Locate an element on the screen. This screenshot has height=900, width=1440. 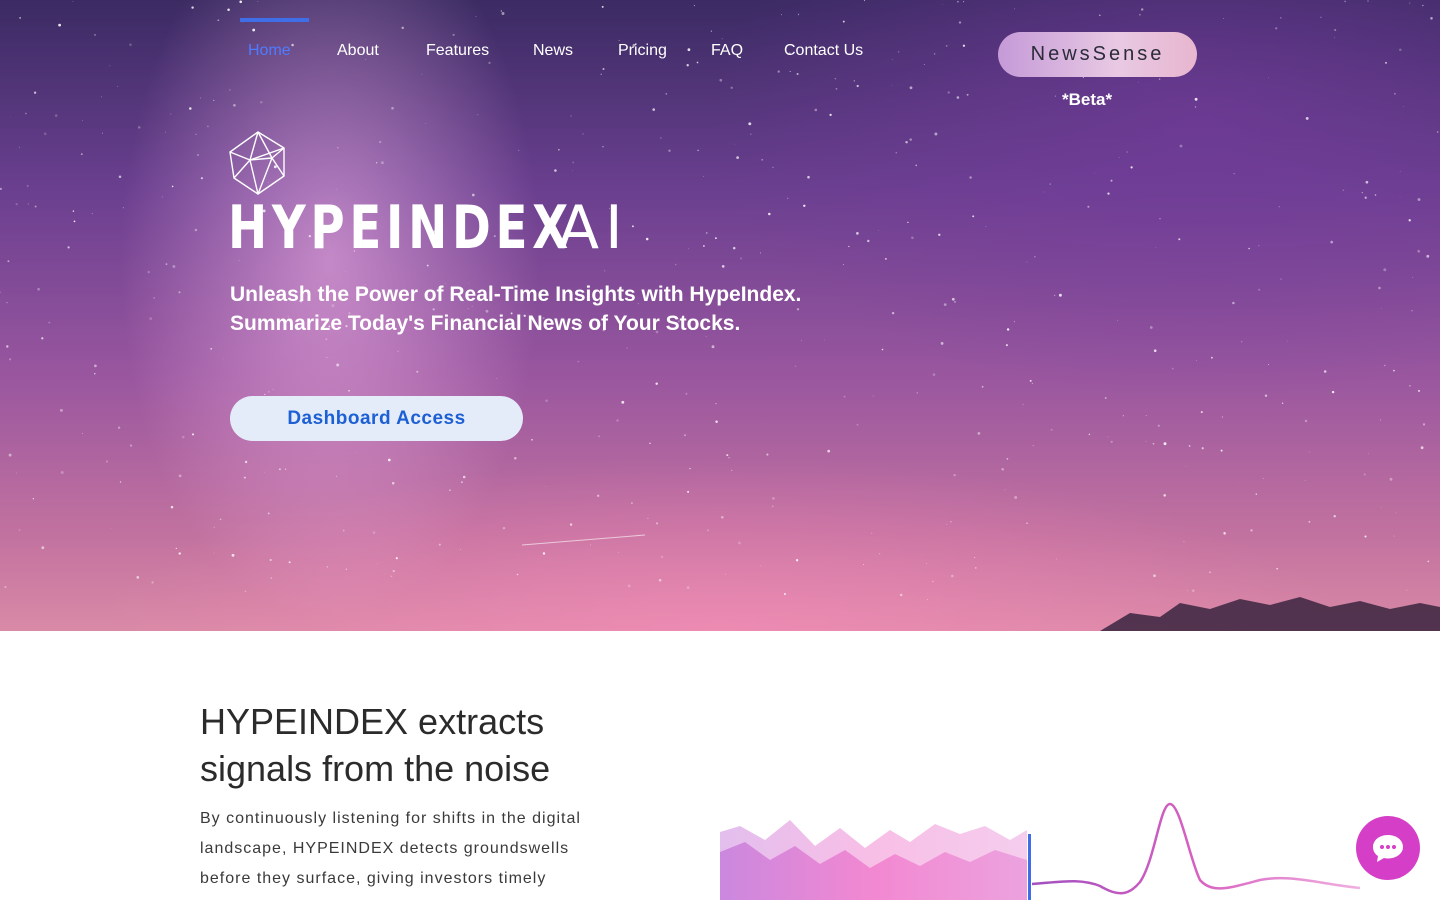
gem-wireframe-icon is located at coordinates (257, 163).